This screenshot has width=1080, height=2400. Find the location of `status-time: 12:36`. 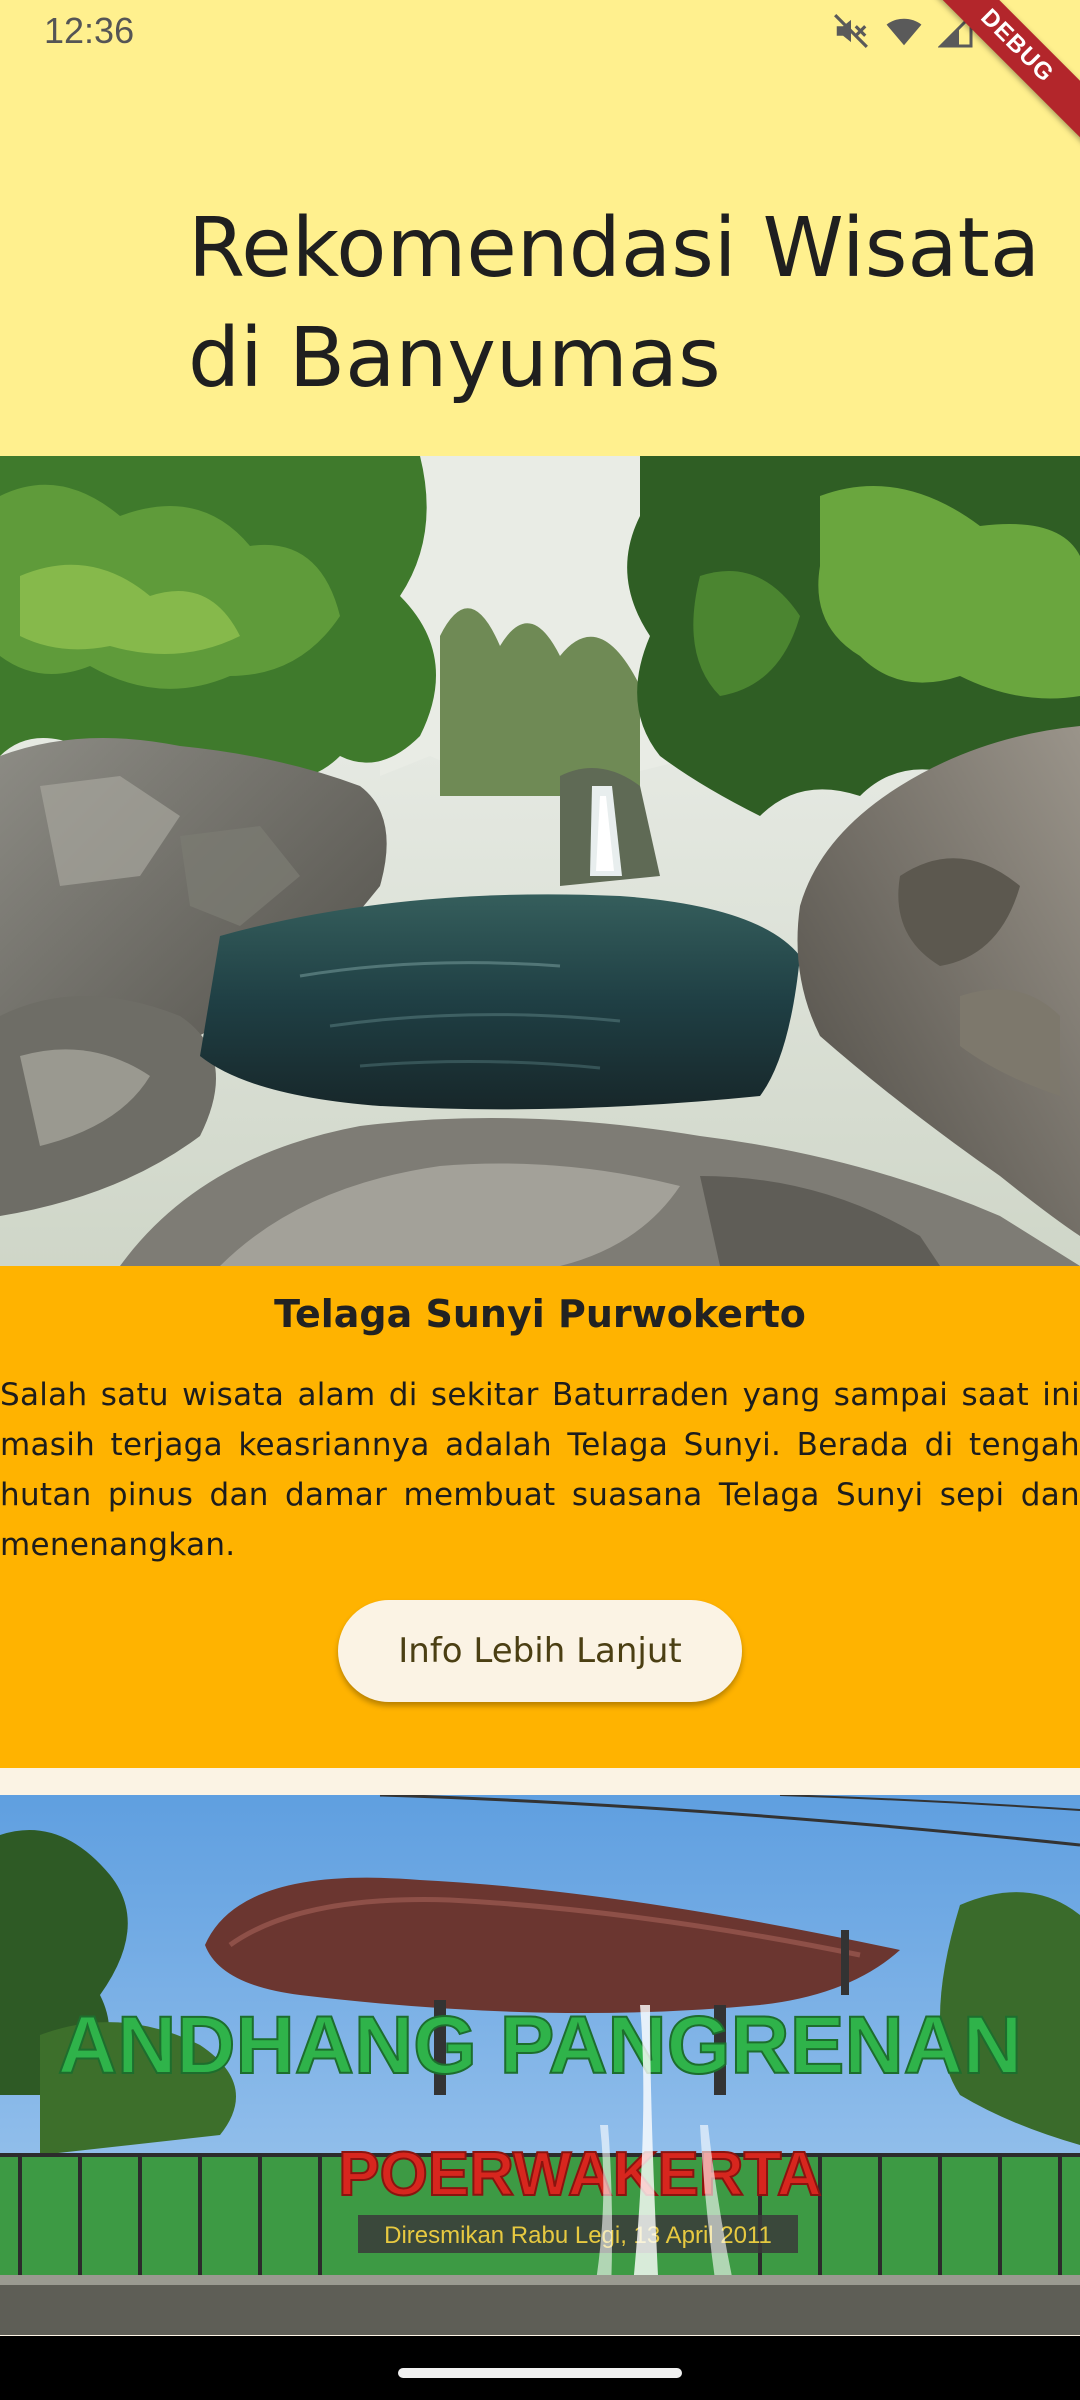

status-time: 12:36 is located at coordinates (89, 30).